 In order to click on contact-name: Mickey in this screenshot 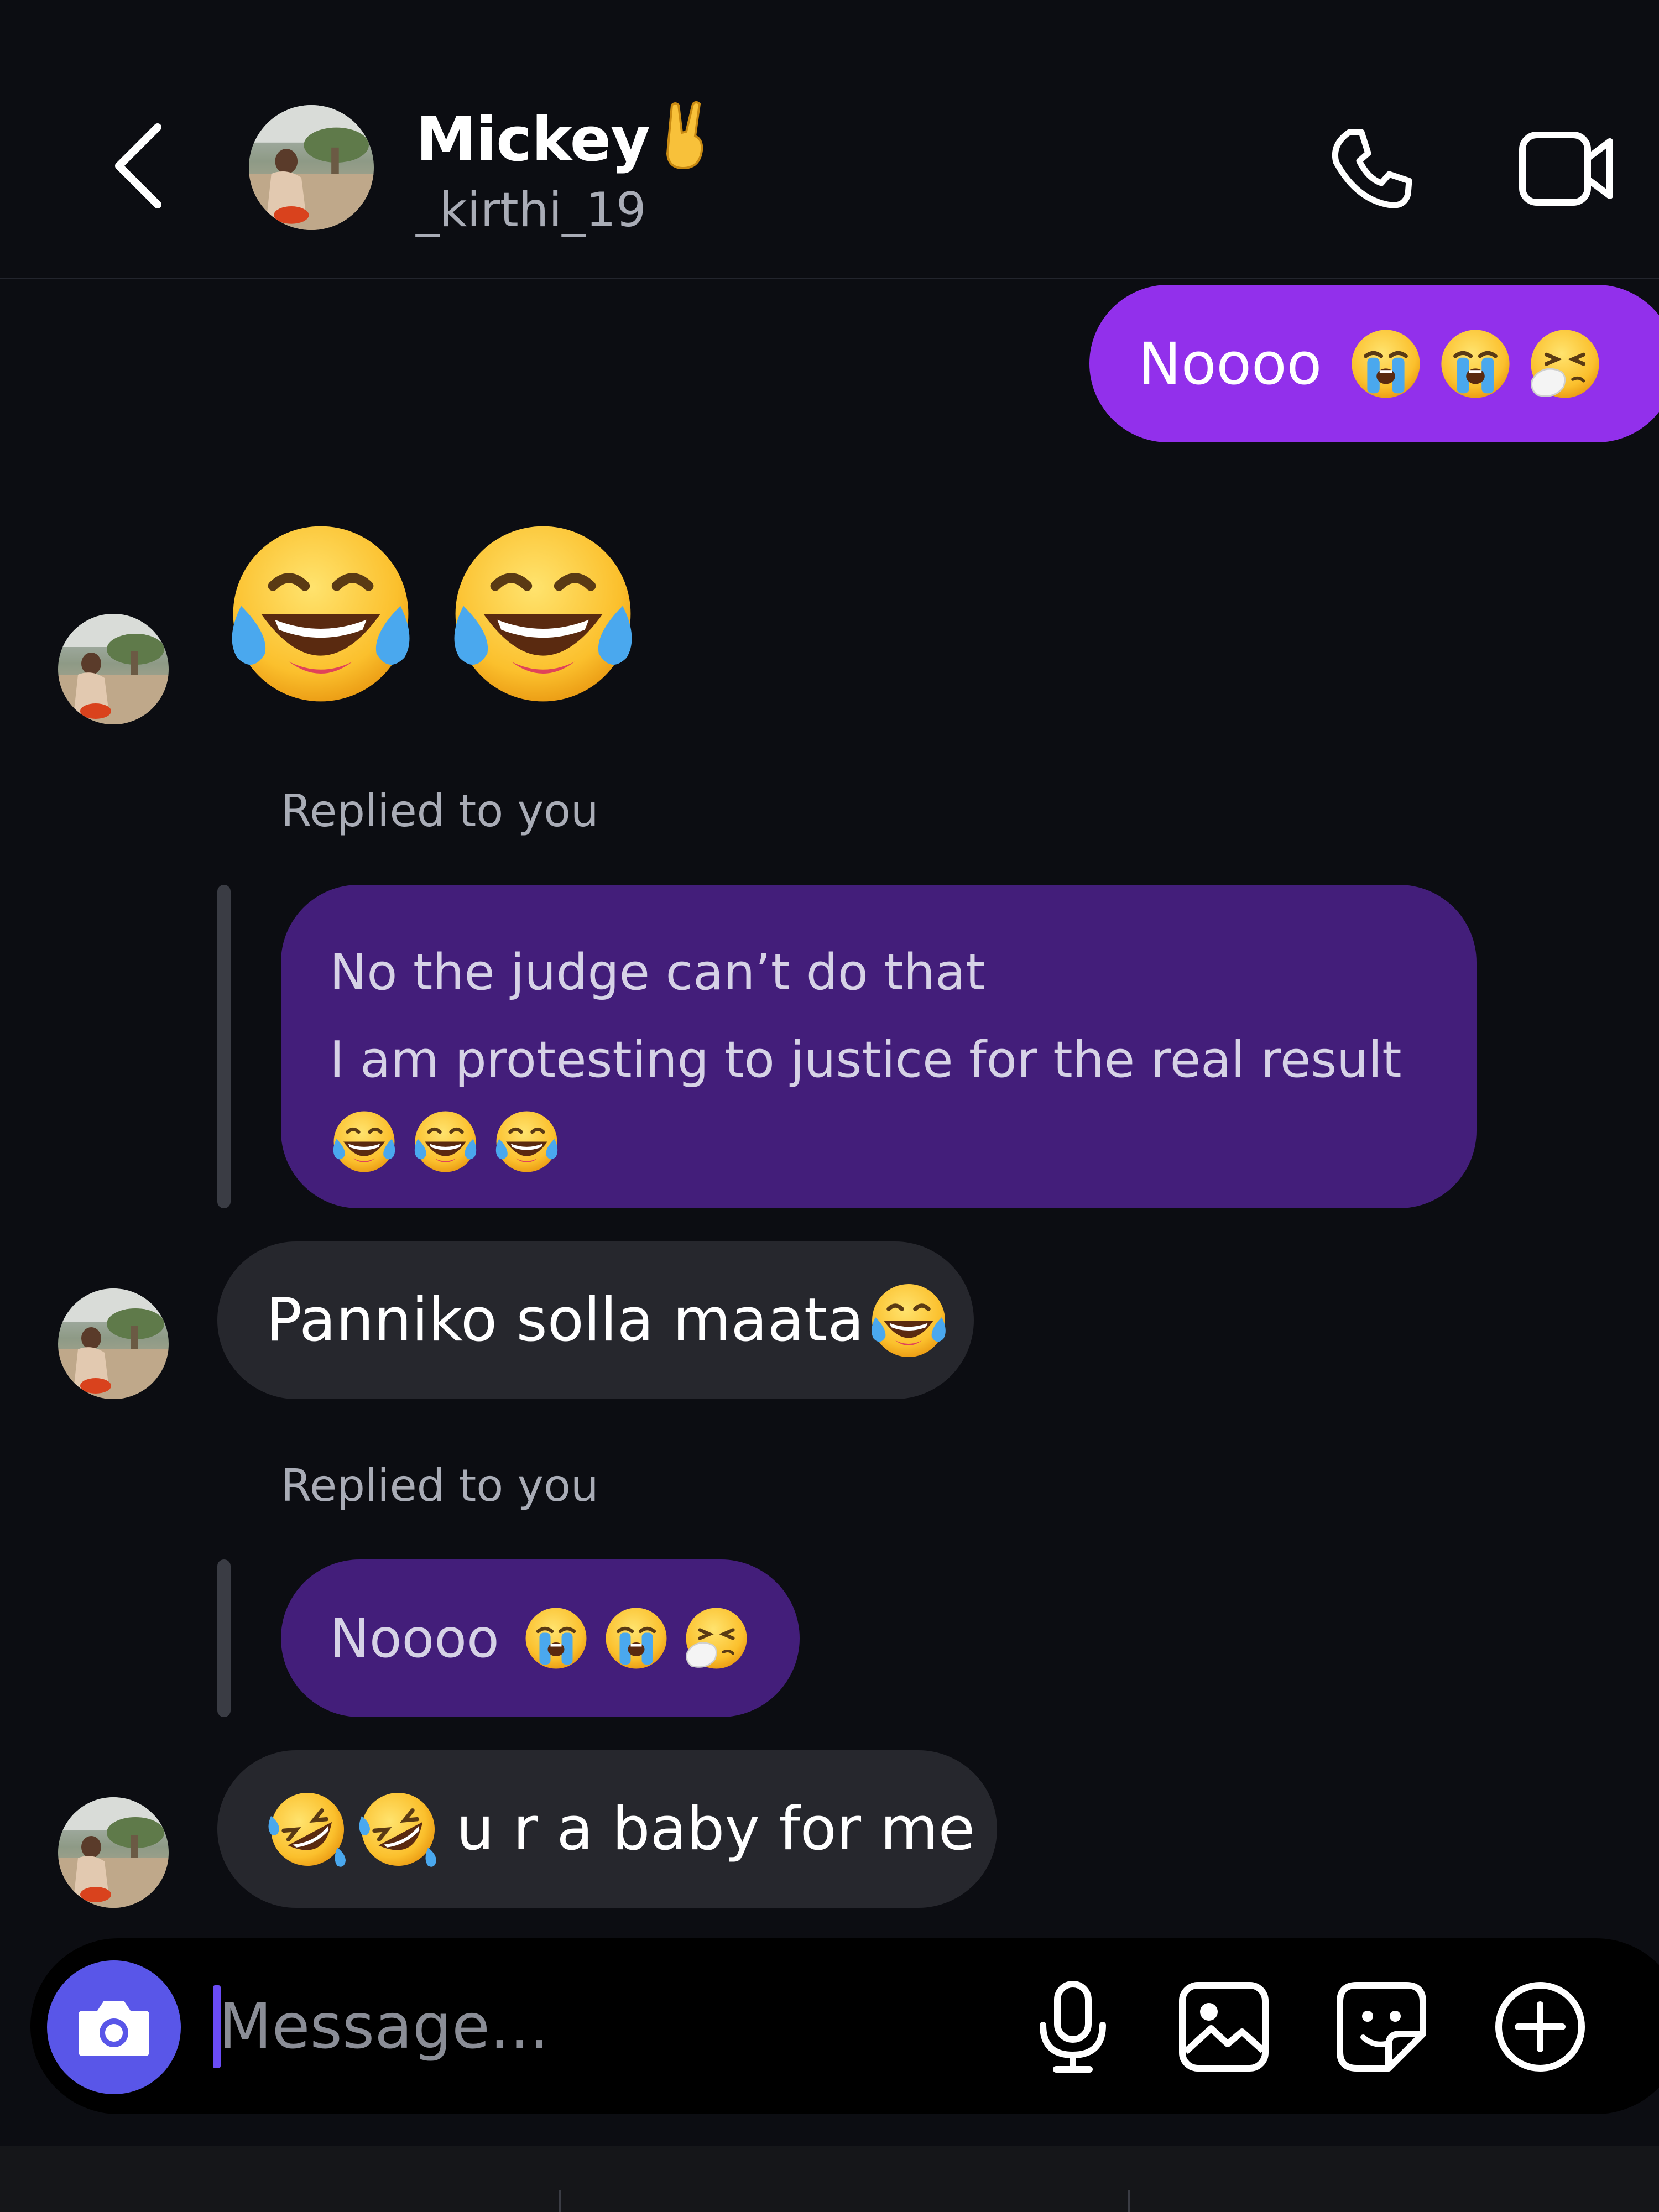, I will do `click(533, 140)`.